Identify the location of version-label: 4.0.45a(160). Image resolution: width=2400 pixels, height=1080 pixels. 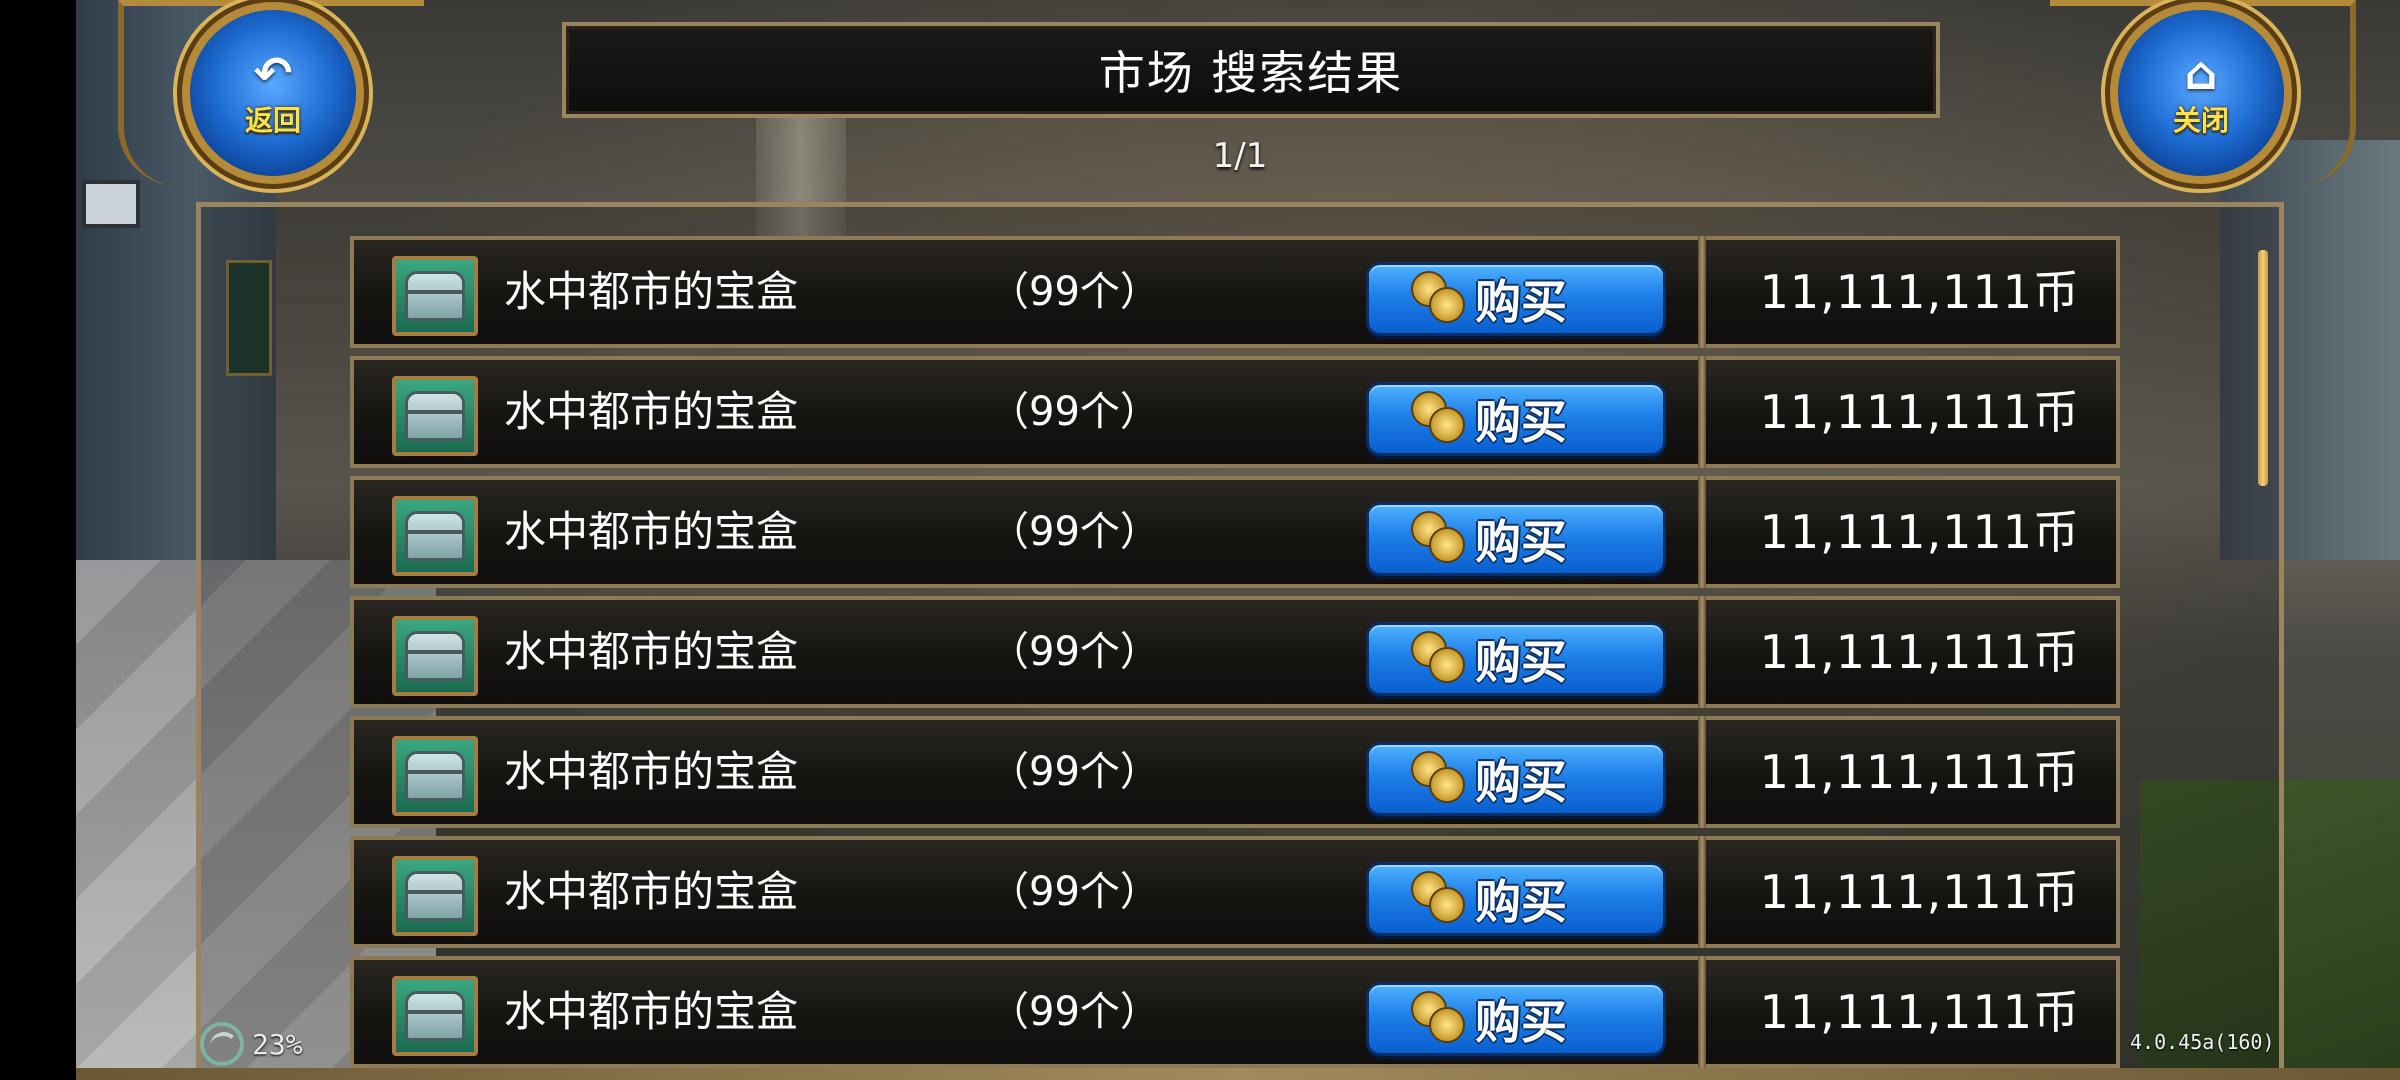
(2202, 1042).